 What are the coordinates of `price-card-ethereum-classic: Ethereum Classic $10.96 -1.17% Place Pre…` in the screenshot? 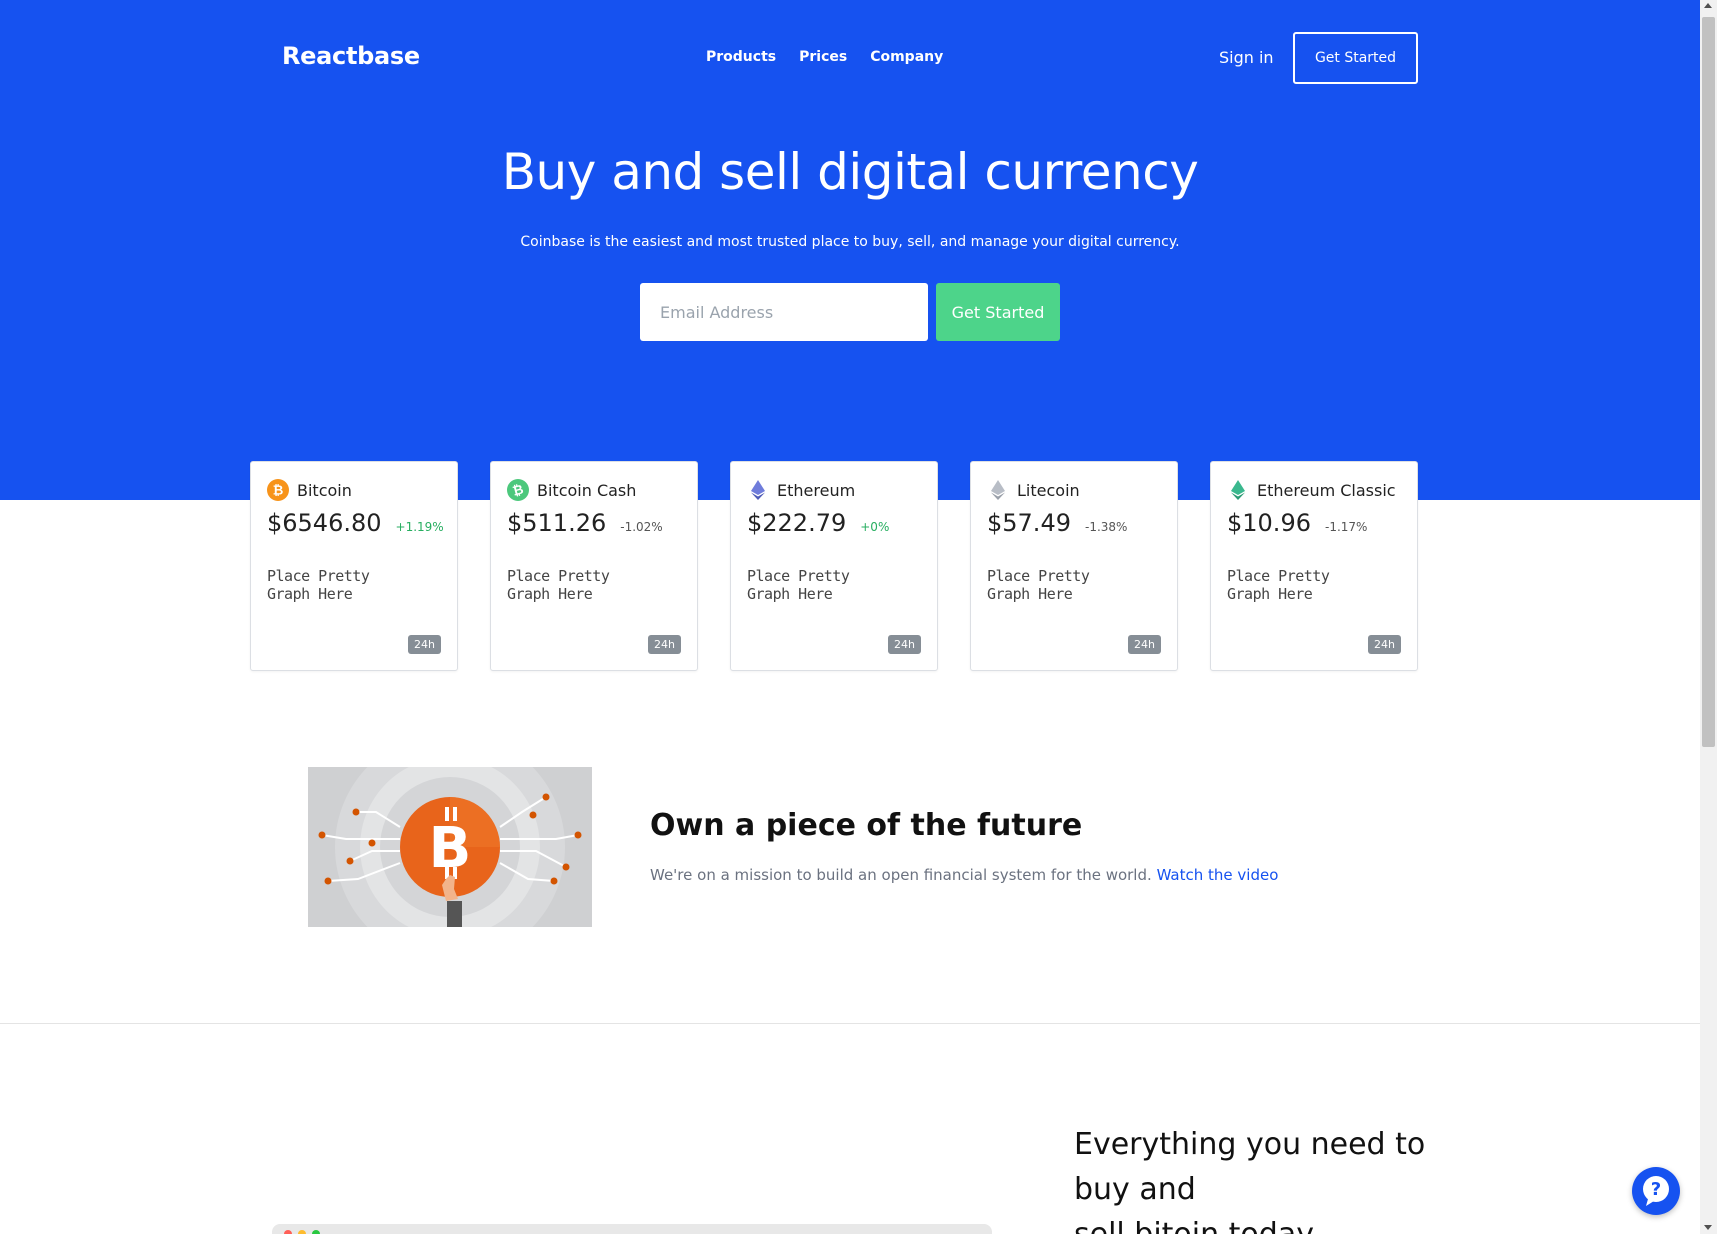 It's located at (1314, 566).